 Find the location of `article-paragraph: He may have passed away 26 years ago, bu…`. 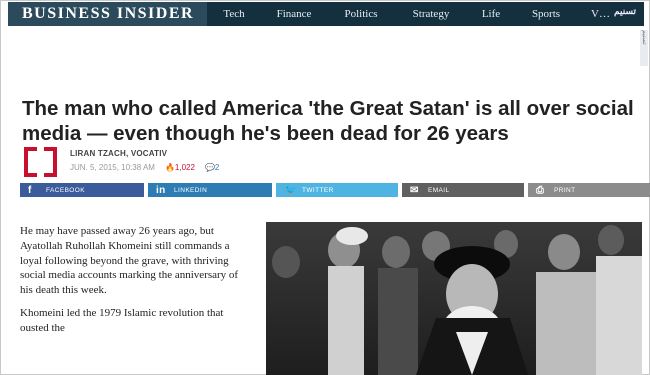

article-paragraph: He may have passed away 26 years ago, bu… is located at coordinates (129, 261).